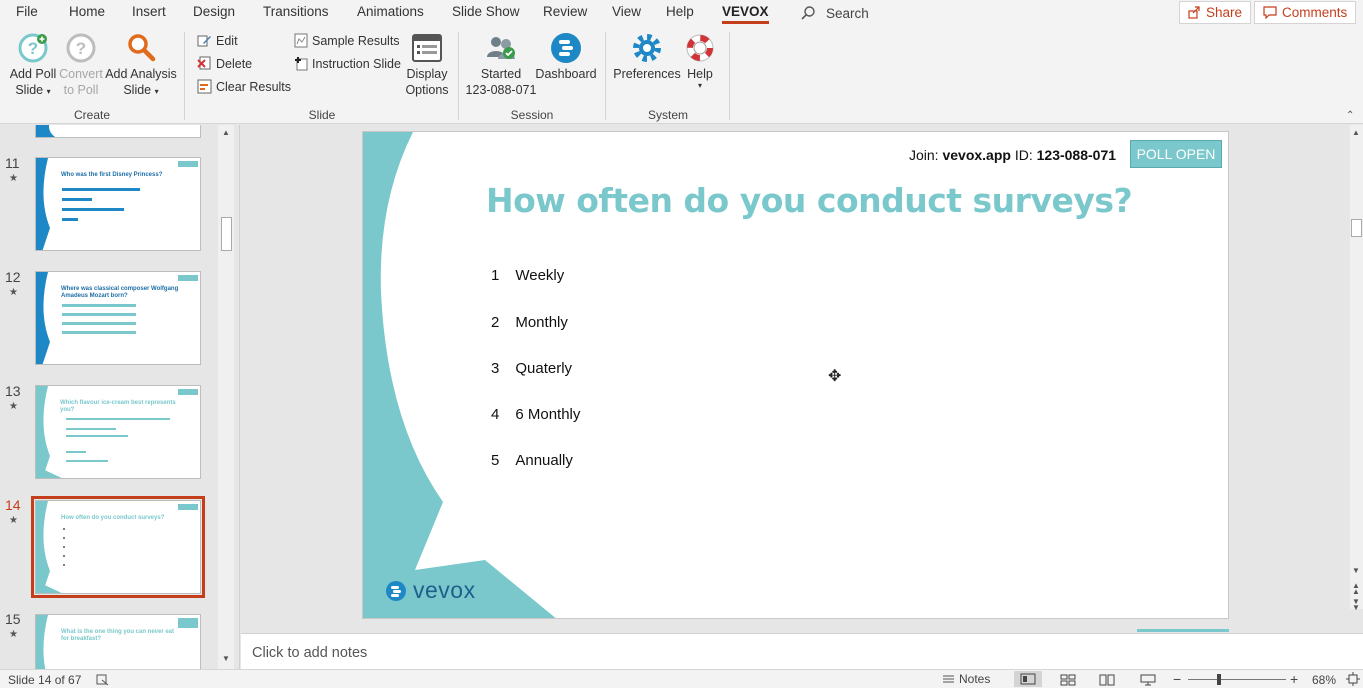  I want to click on slide-thumbnail-11: Who was the first Disney Princess?, so click(118, 204).